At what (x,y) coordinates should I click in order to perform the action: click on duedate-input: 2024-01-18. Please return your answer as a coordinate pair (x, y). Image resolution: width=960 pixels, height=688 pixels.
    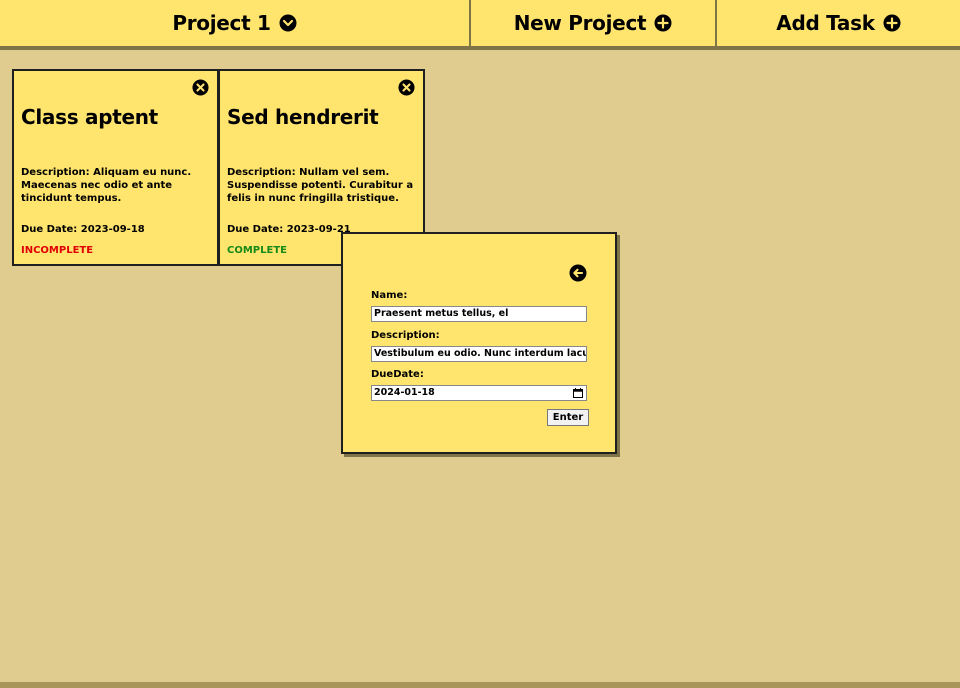
    Looking at the image, I should click on (479, 393).